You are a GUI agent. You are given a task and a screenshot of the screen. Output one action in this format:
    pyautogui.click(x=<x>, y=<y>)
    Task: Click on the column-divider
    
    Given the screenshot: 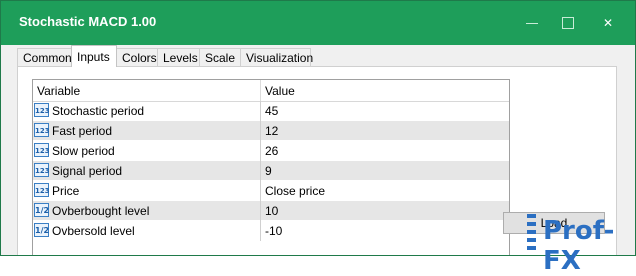 What is the action you would take?
    pyautogui.click(x=260, y=90)
    